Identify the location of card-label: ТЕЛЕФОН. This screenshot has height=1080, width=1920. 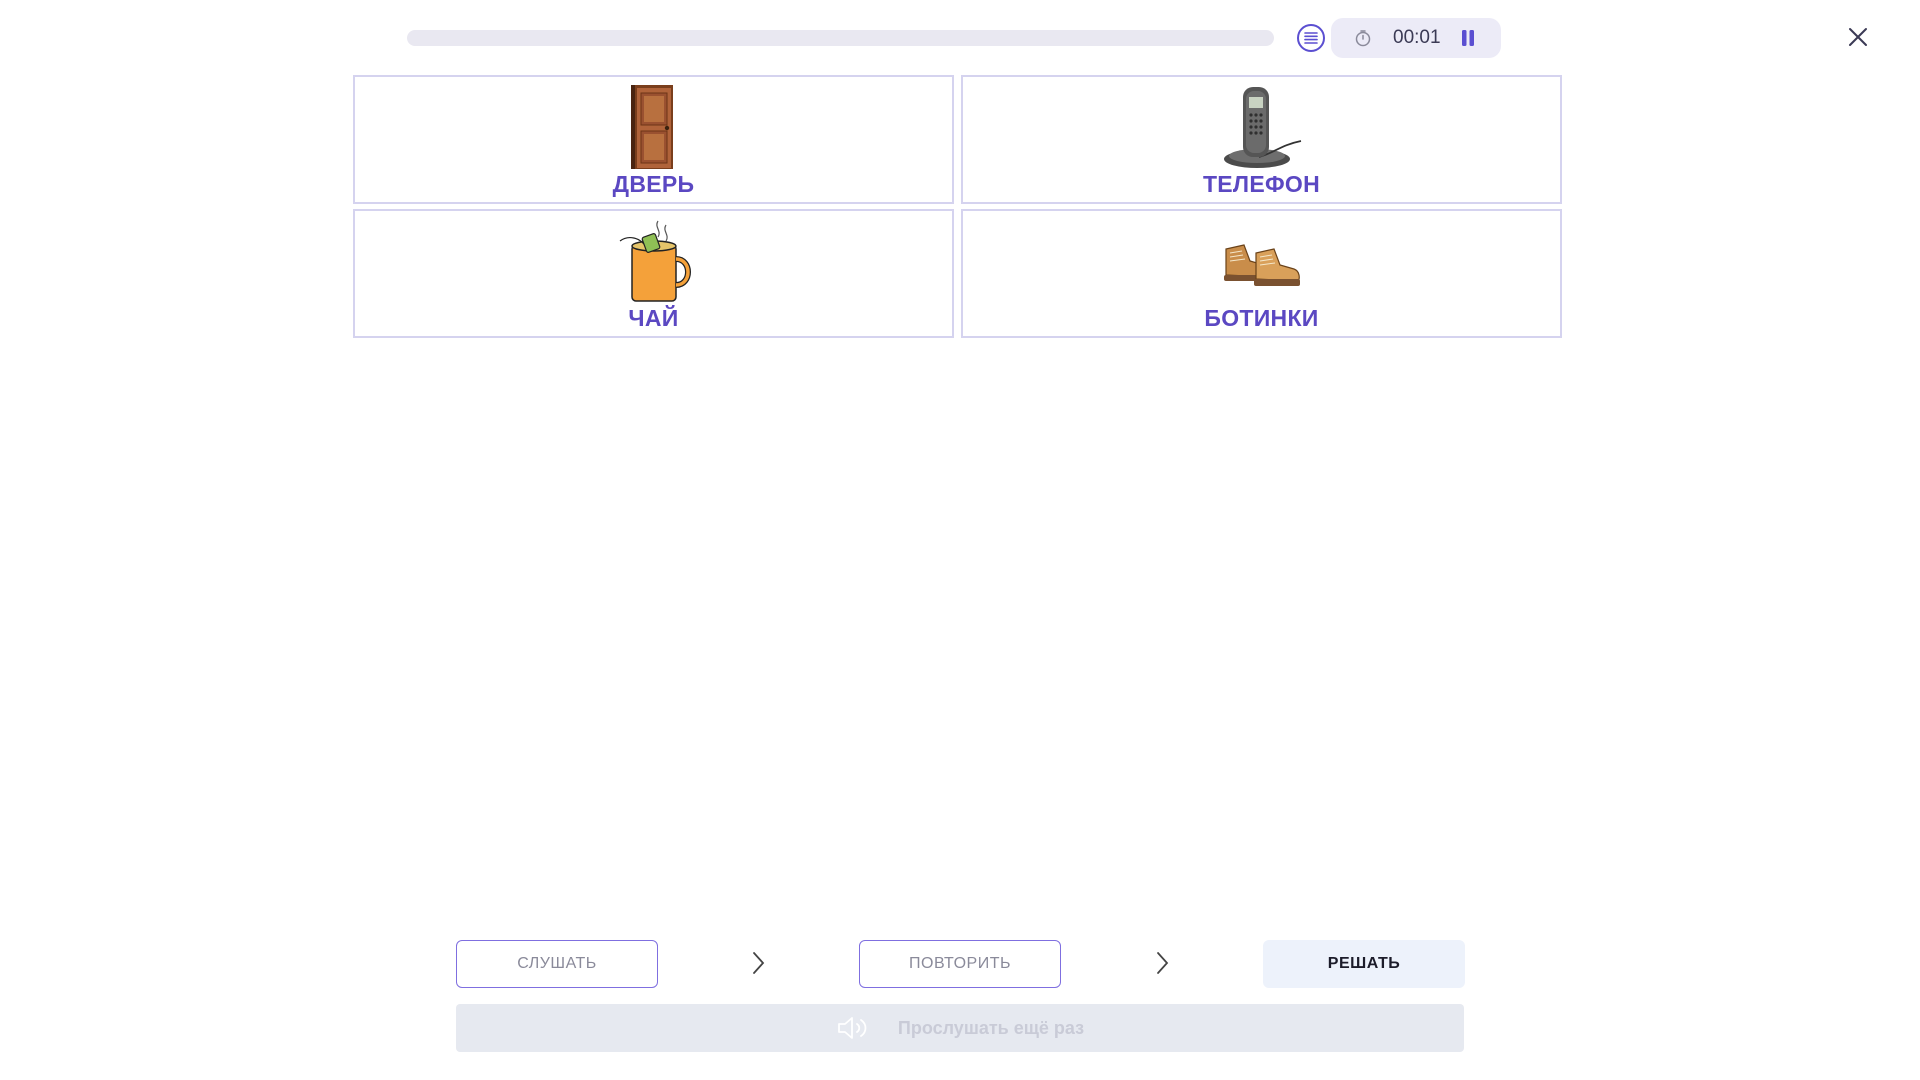
(1261, 184).